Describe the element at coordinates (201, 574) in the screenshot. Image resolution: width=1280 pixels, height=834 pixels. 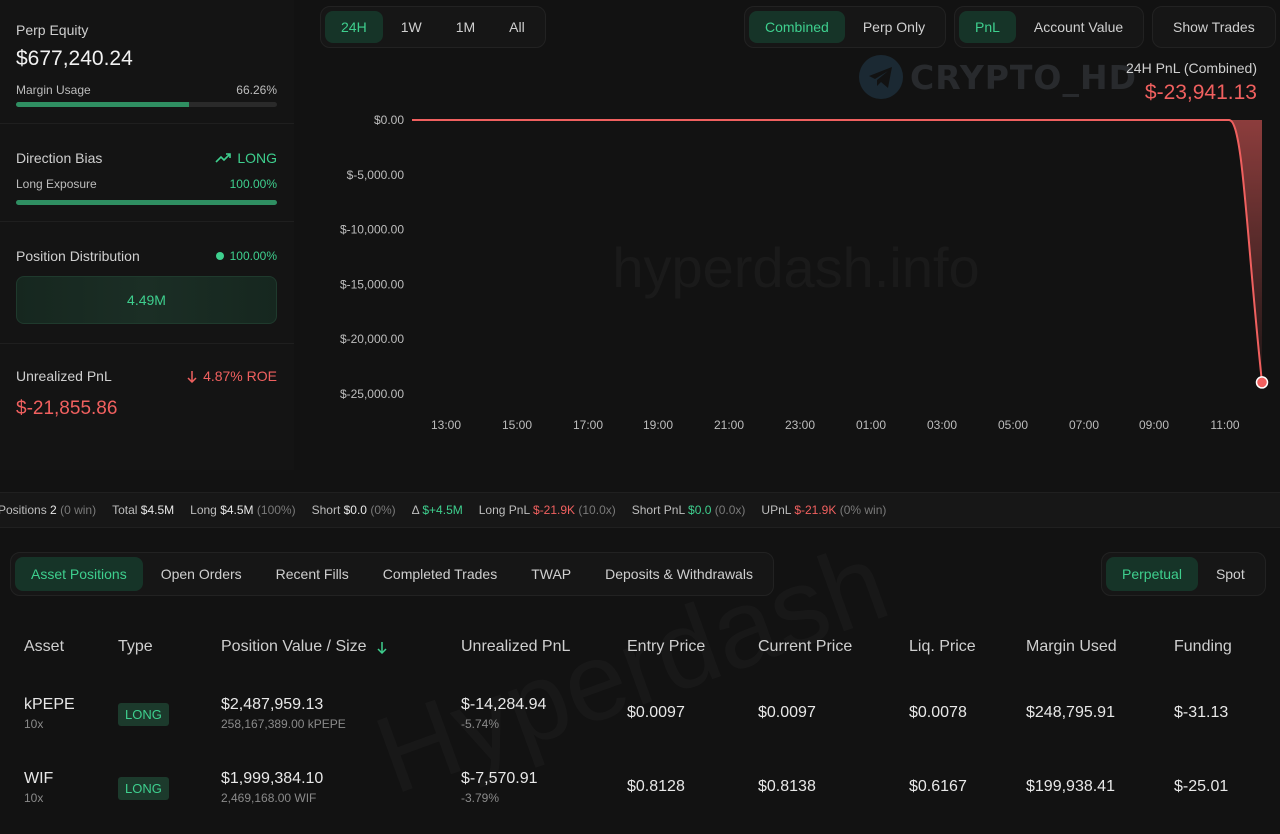
I see `tab-open-orders: Open Orders` at that location.